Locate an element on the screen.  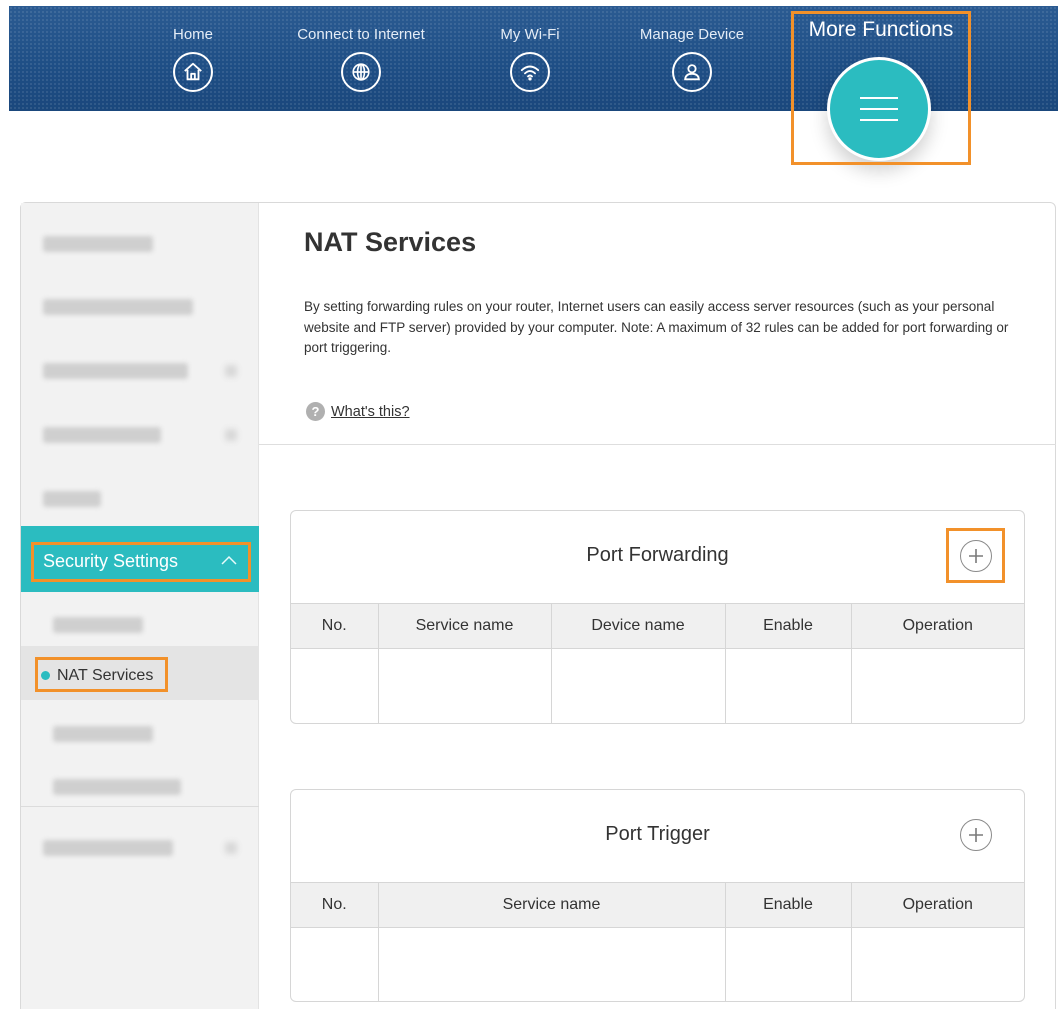
more-functions-label: More Functions is located at coordinates (881, 29).